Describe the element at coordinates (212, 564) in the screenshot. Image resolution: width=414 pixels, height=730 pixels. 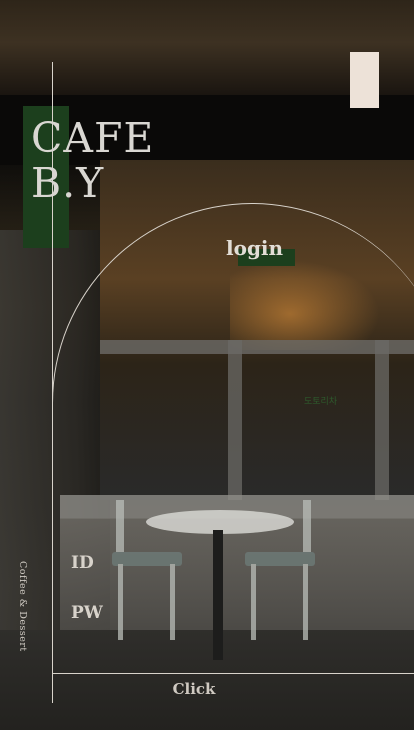
I see `id-input` at that location.